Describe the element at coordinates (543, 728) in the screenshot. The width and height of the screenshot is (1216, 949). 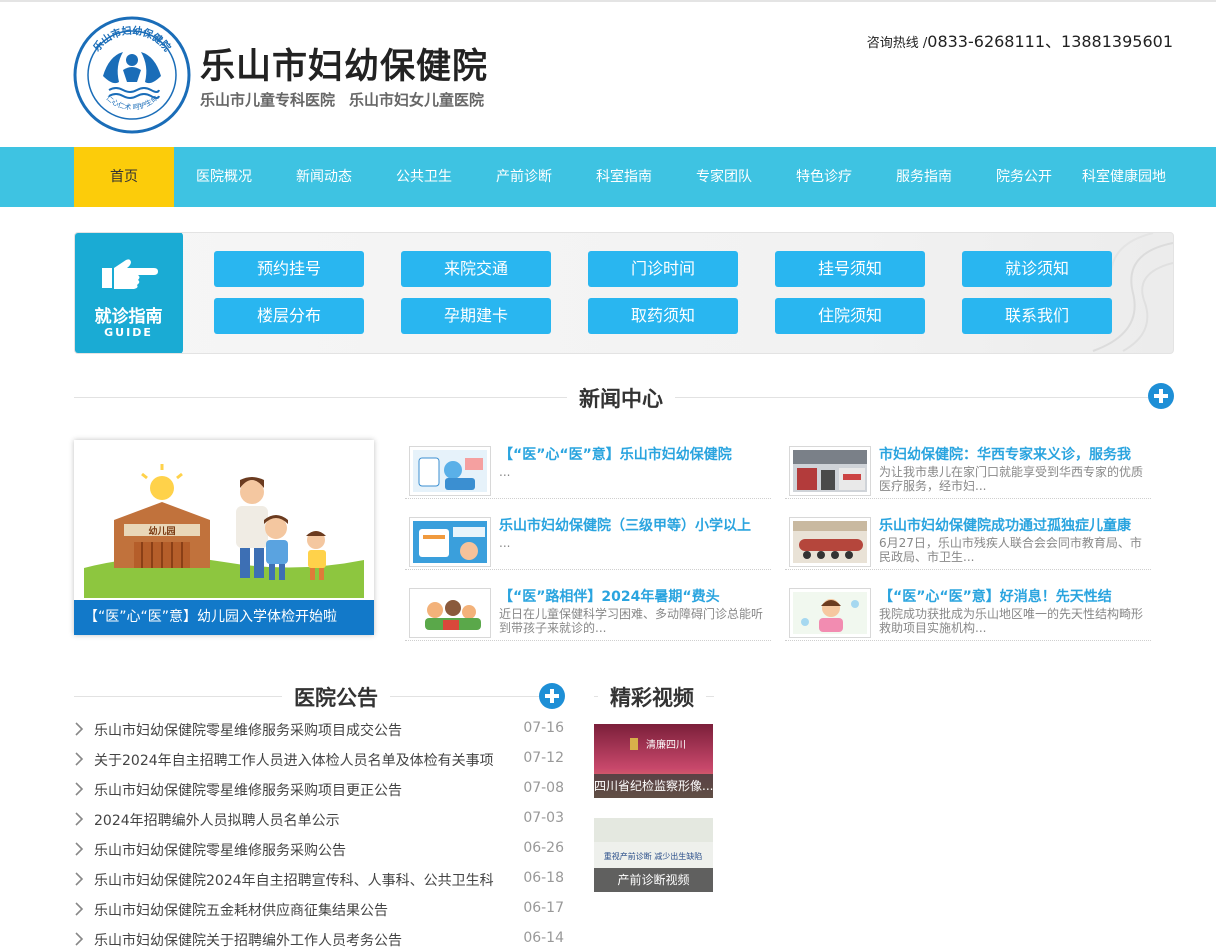
I see `notice-date: 07-16` at that location.